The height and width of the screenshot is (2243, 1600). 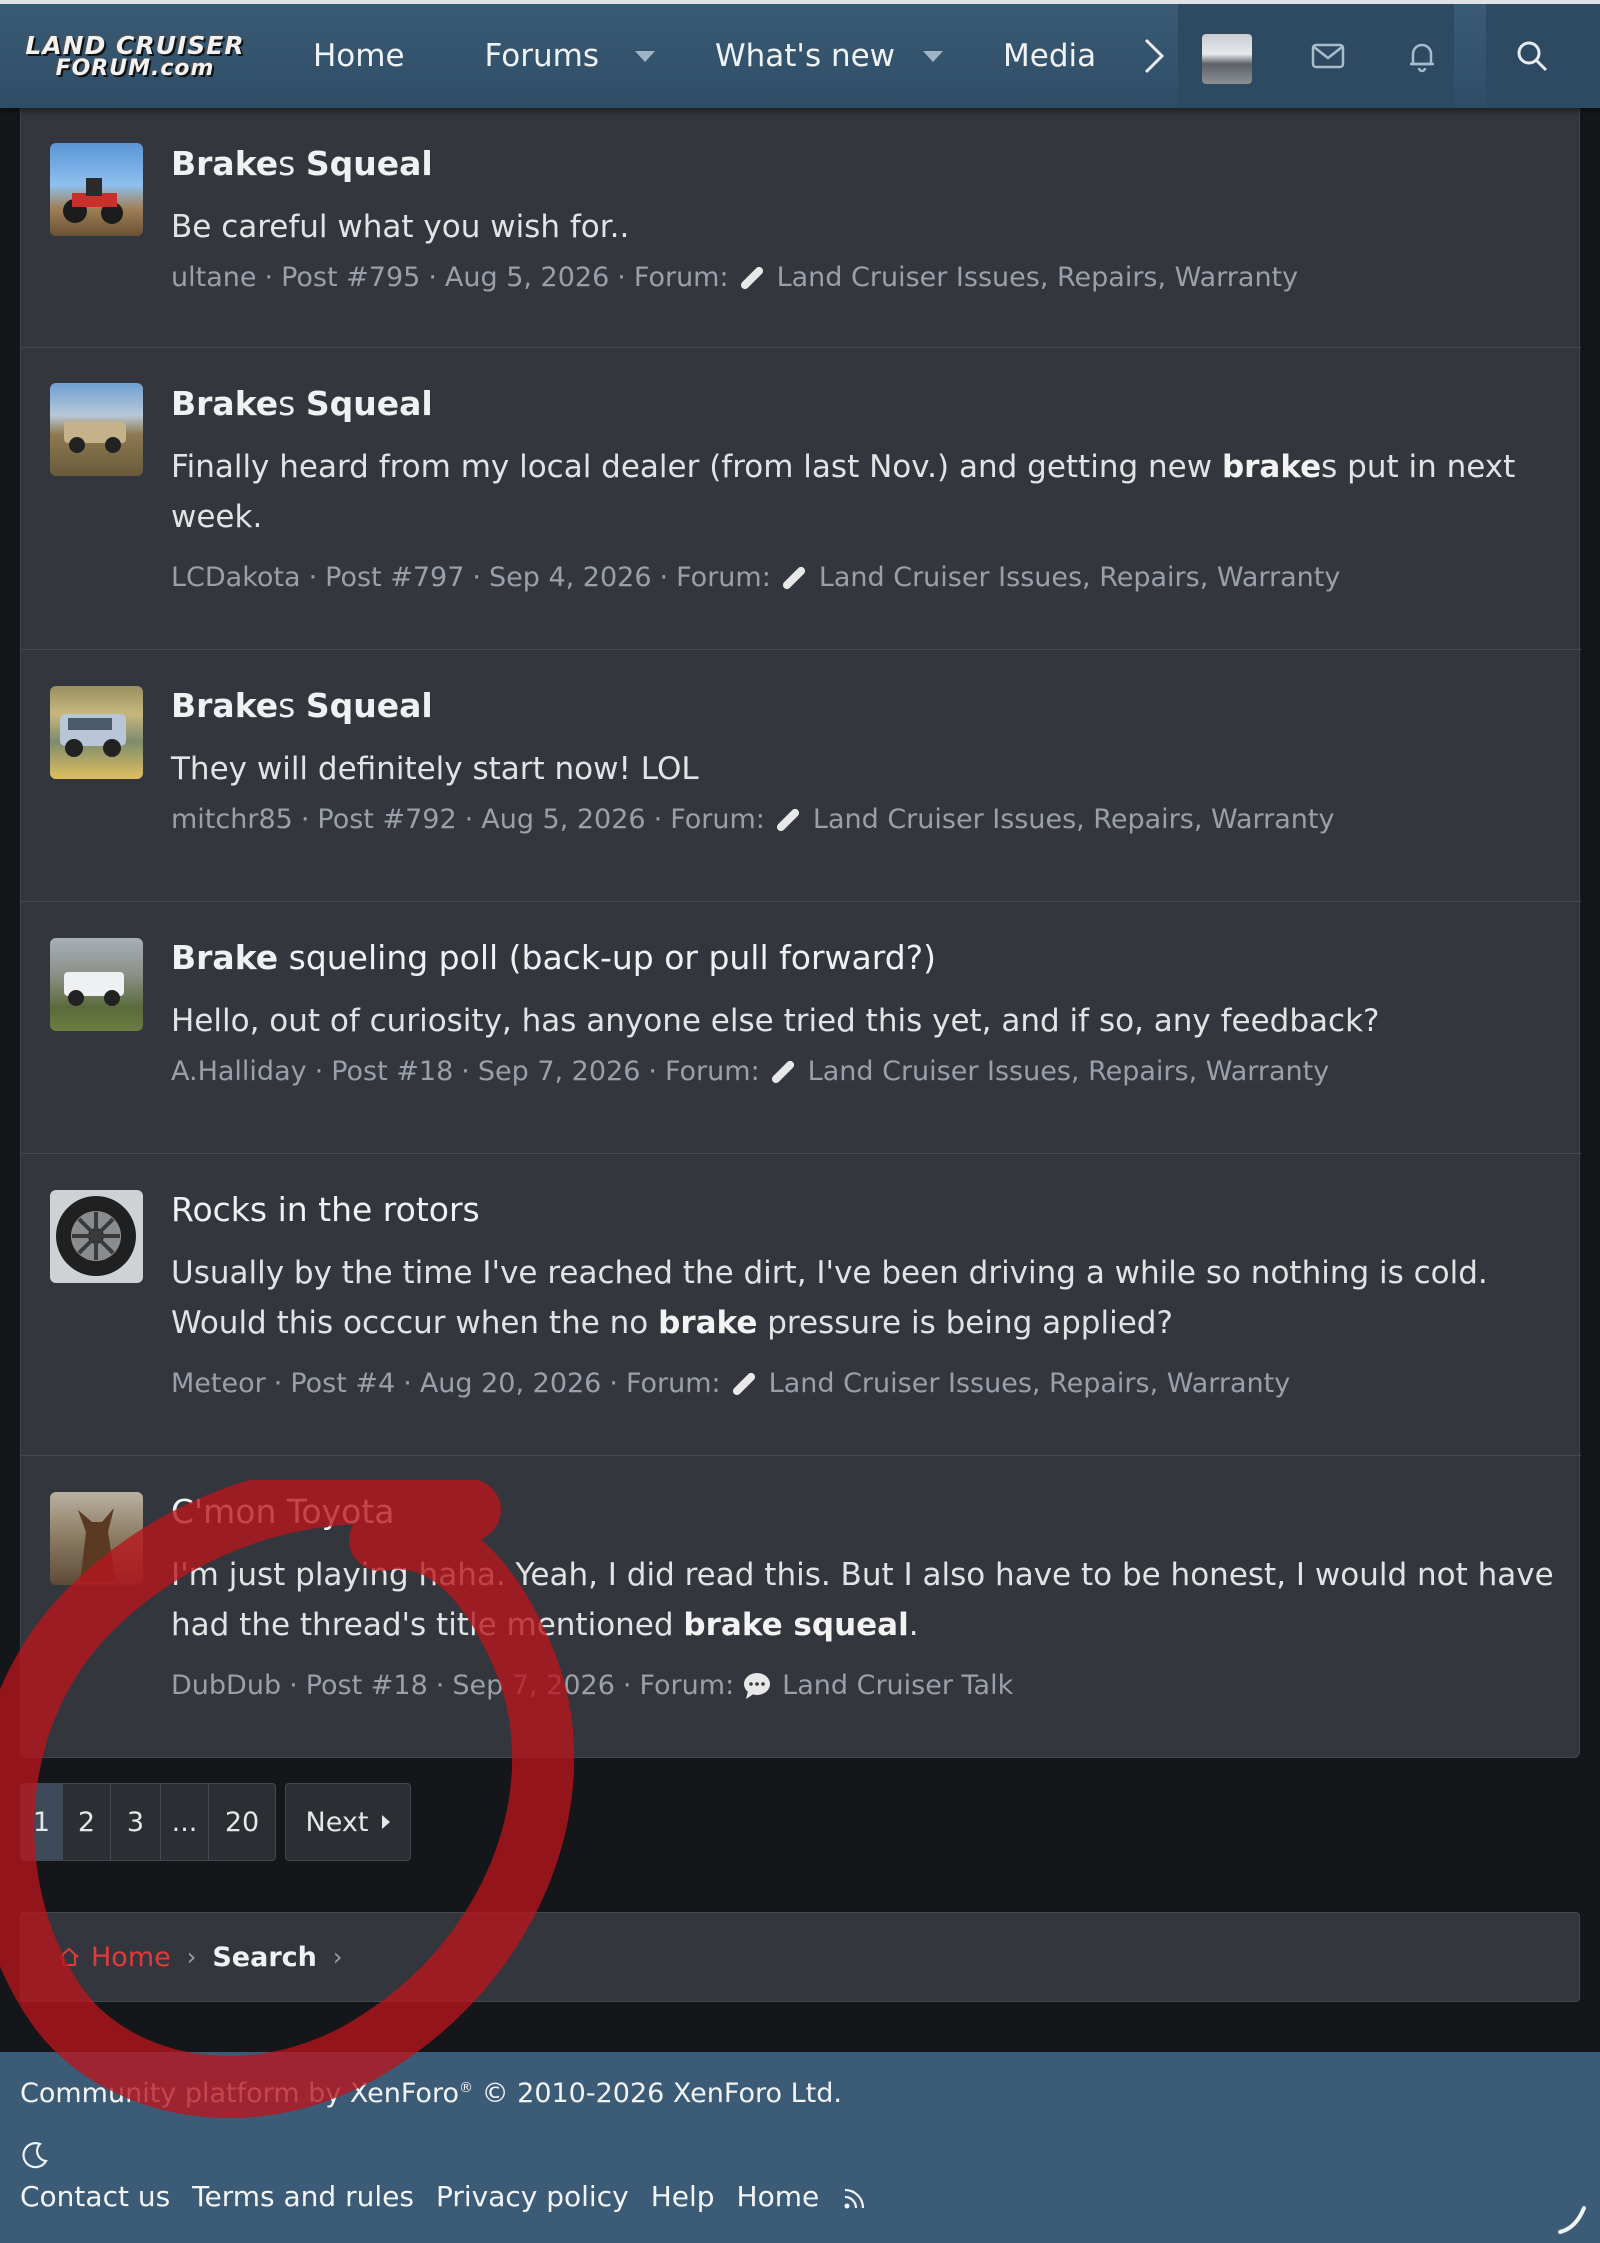 I want to click on result-post-number: Post #797, so click(x=394, y=577).